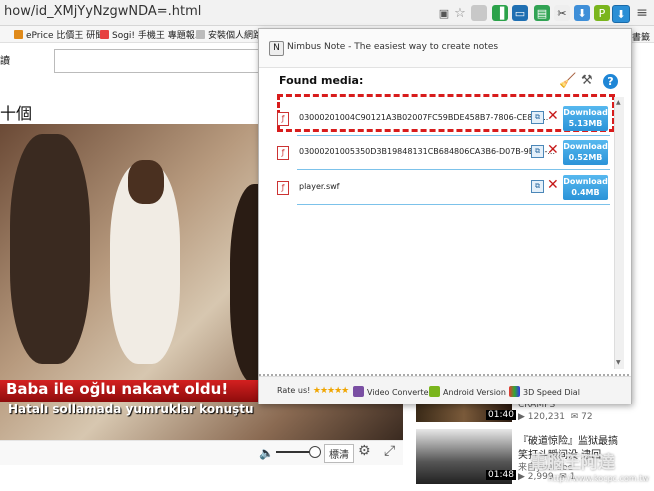 Image resolution: width=654 pixels, height=491 pixels. I want to click on star-bookmark-icon: ☆, so click(460, 13).